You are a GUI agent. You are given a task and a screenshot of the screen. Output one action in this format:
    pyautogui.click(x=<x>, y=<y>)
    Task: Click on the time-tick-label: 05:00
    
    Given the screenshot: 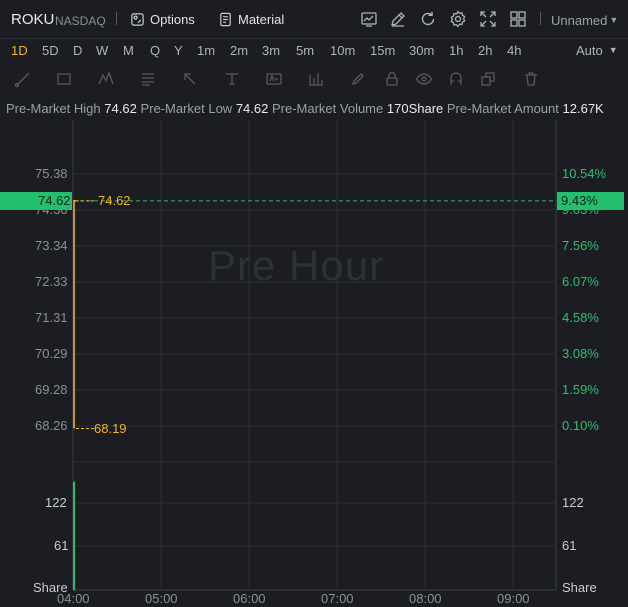 What is the action you would take?
    pyautogui.click(x=161, y=598)
    